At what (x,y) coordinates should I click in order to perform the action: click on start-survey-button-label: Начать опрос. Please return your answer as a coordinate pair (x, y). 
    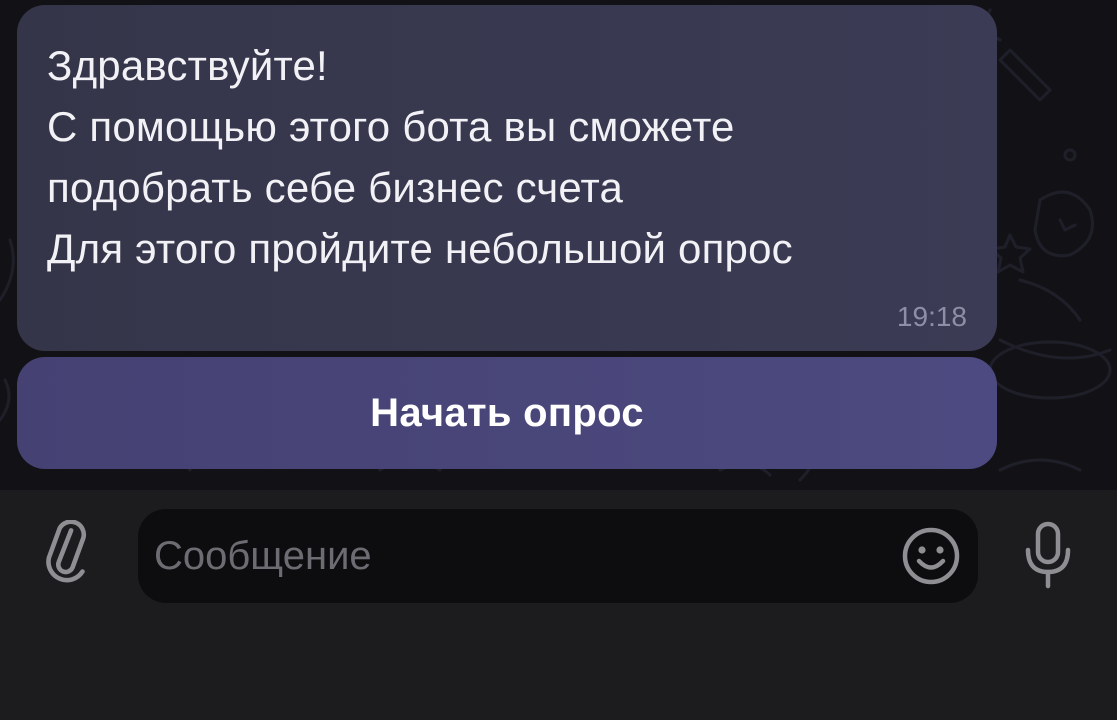
    Looking at the image, I should click on (507, 412).